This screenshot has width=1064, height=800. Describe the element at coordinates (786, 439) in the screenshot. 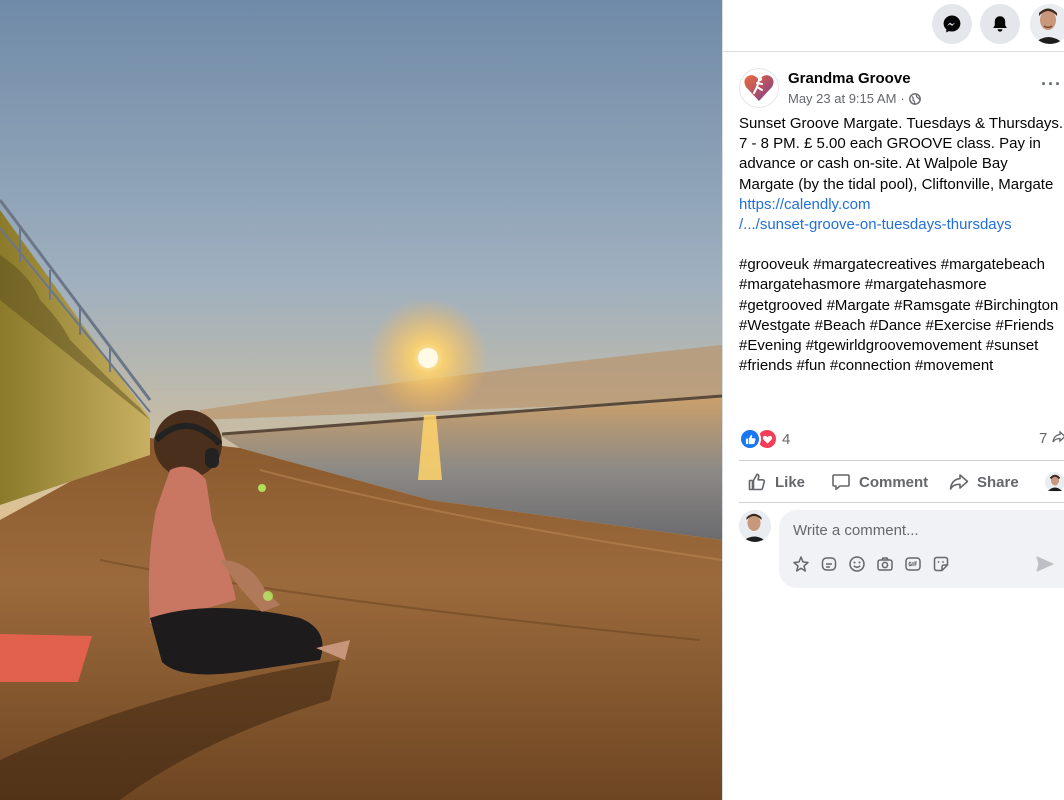

I see `reaction-count: 4` at that location.